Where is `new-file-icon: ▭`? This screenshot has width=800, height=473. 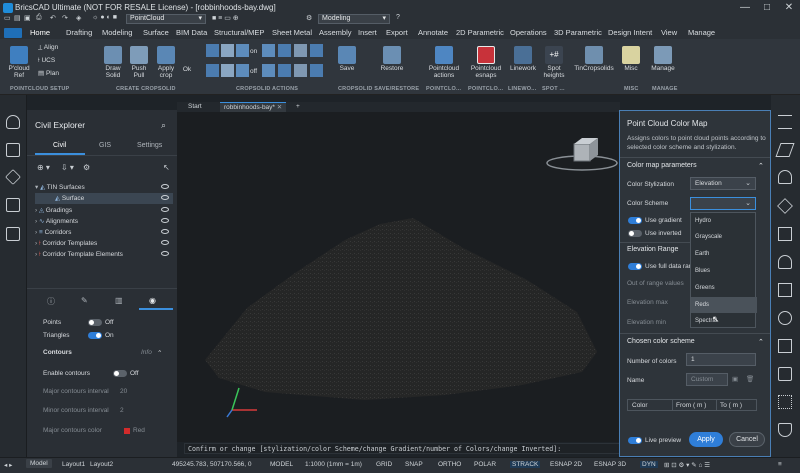 new-file-icon: ▭ is located at coordinates (7, 19).